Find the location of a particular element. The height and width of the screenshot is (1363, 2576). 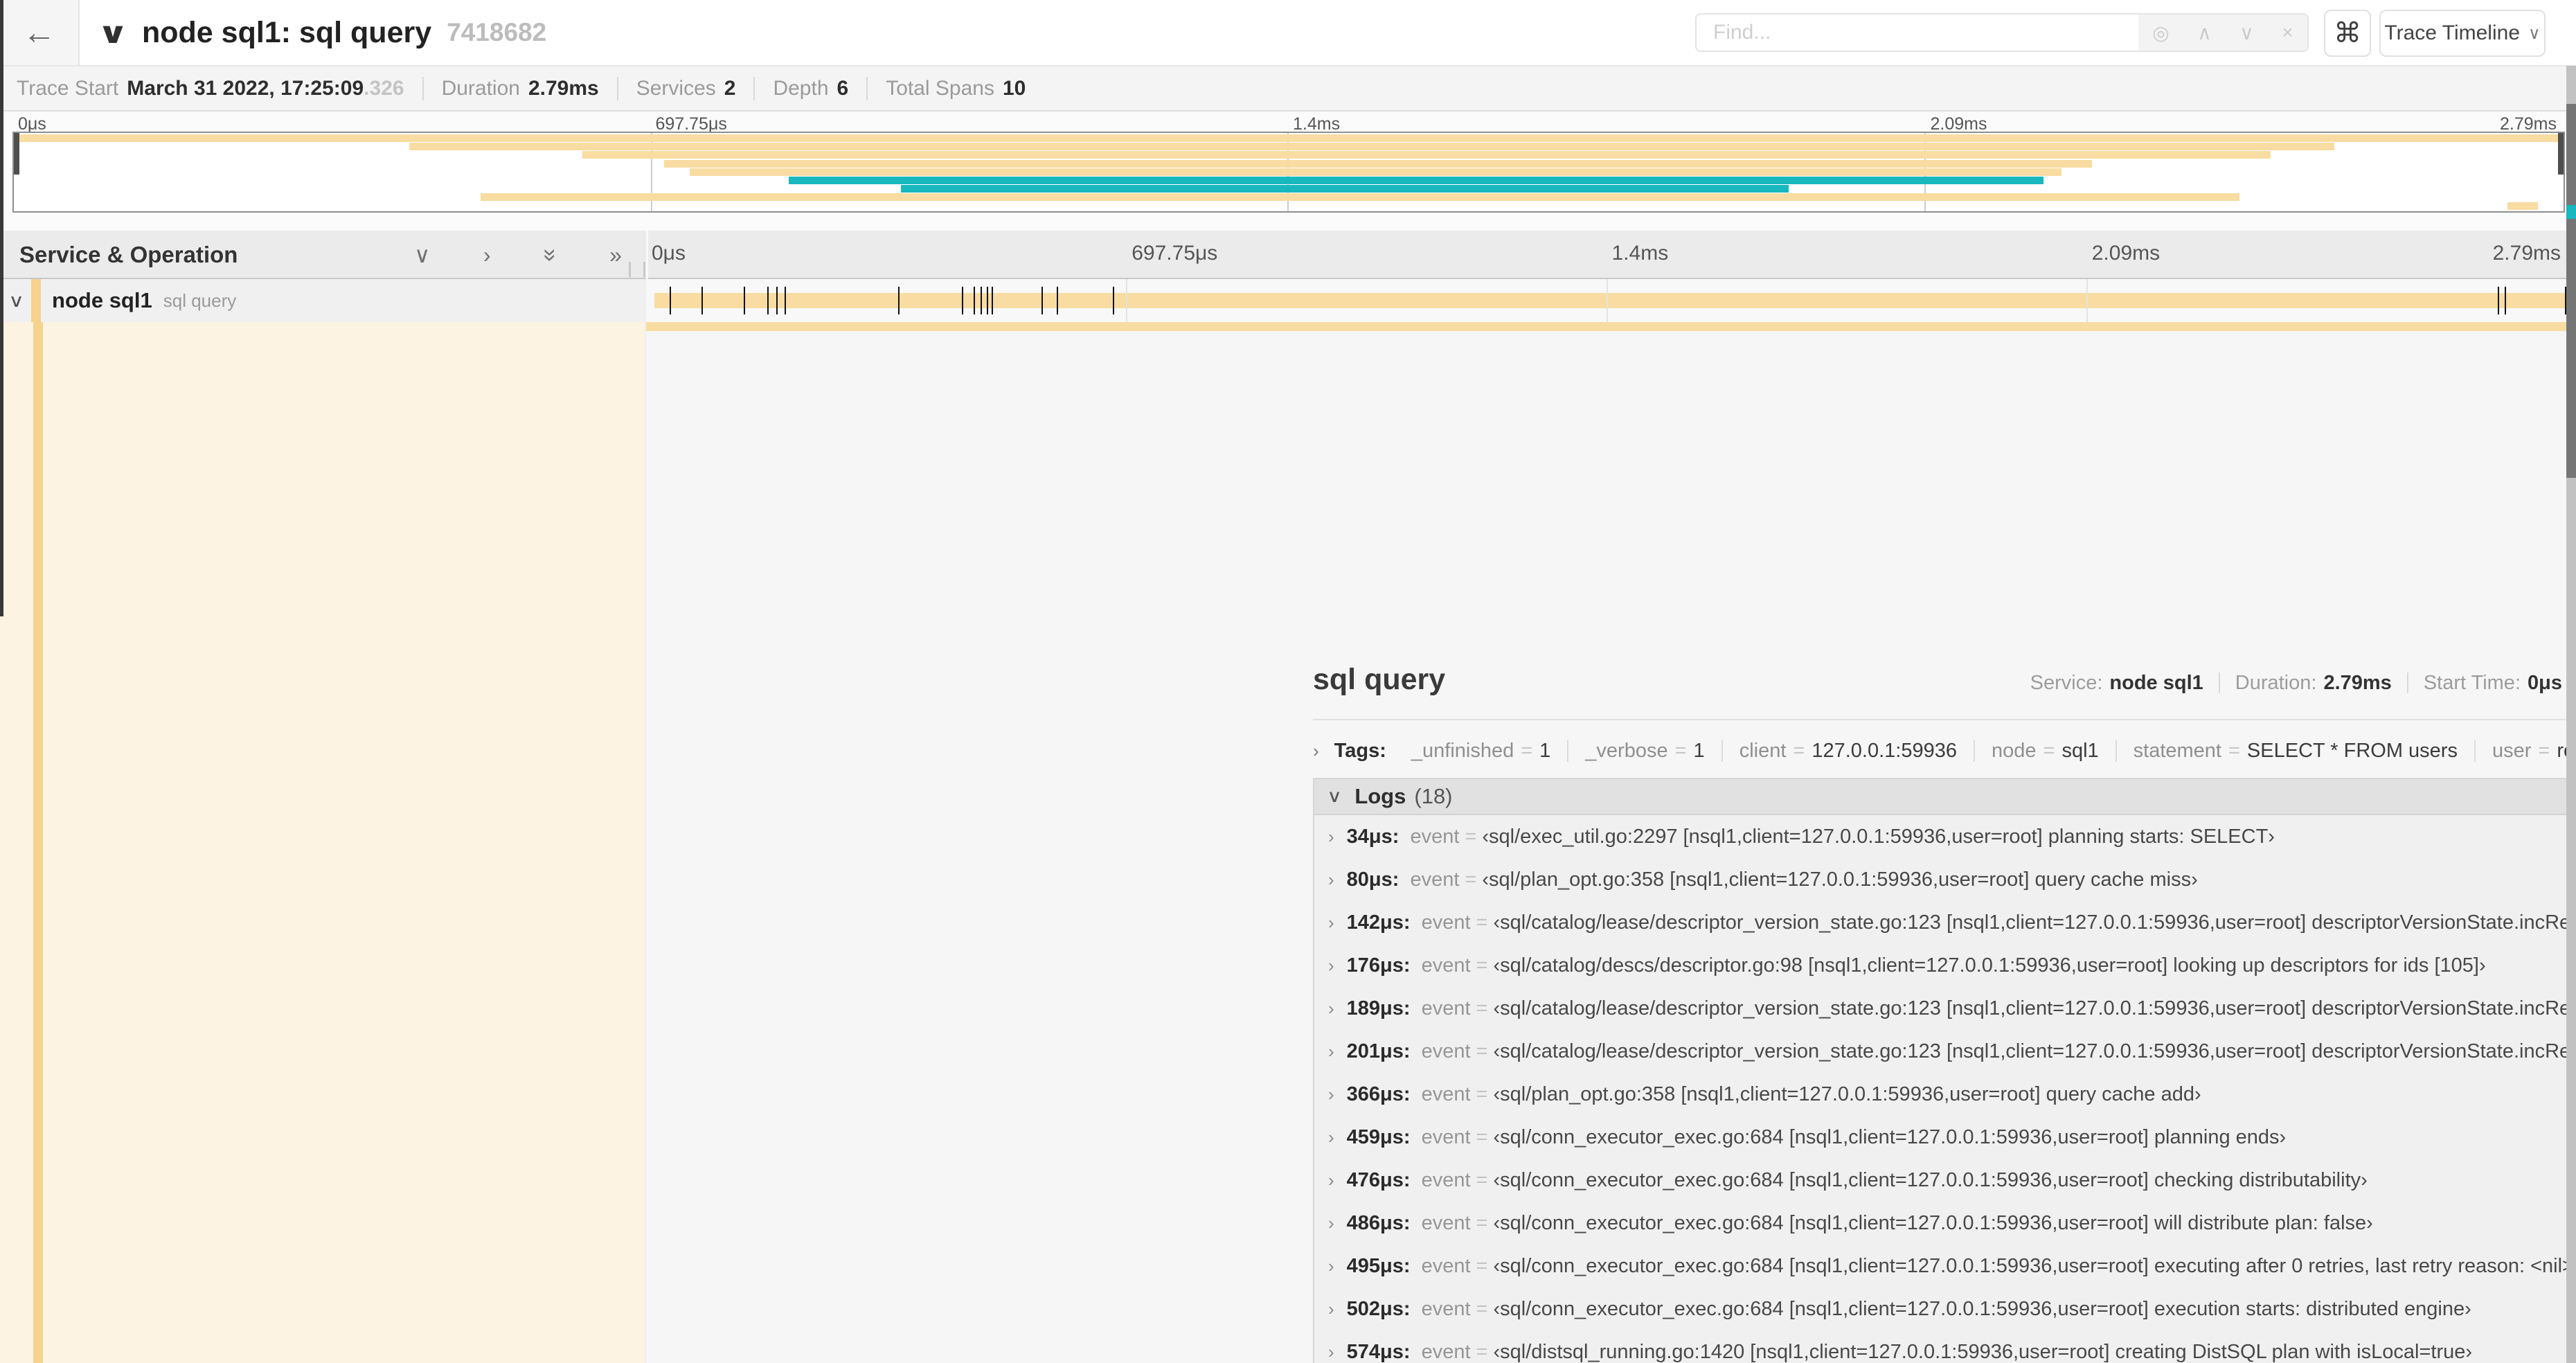

expand-all-icon: » is located at coordinates (615, 255).